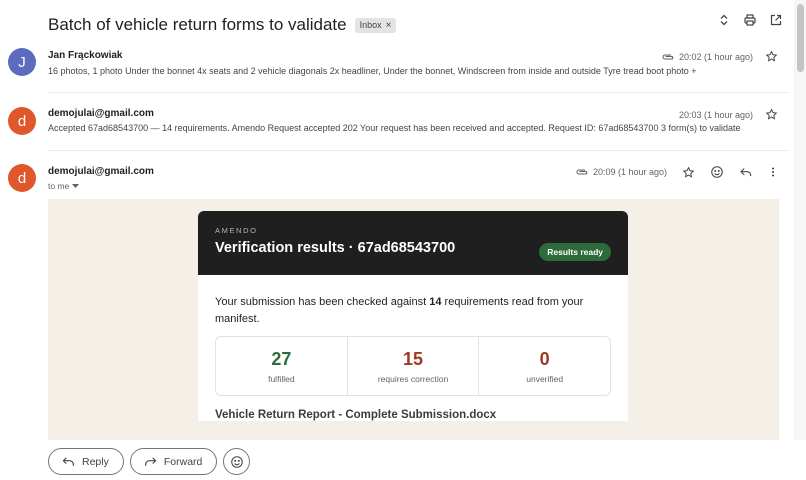 The height and width of the screenshot is (480, 806). What do you see at coordinates (85, 55) in the screenshot?
I see `sender-name: Jan Frąckowiak` at bounding box center [85, 55].